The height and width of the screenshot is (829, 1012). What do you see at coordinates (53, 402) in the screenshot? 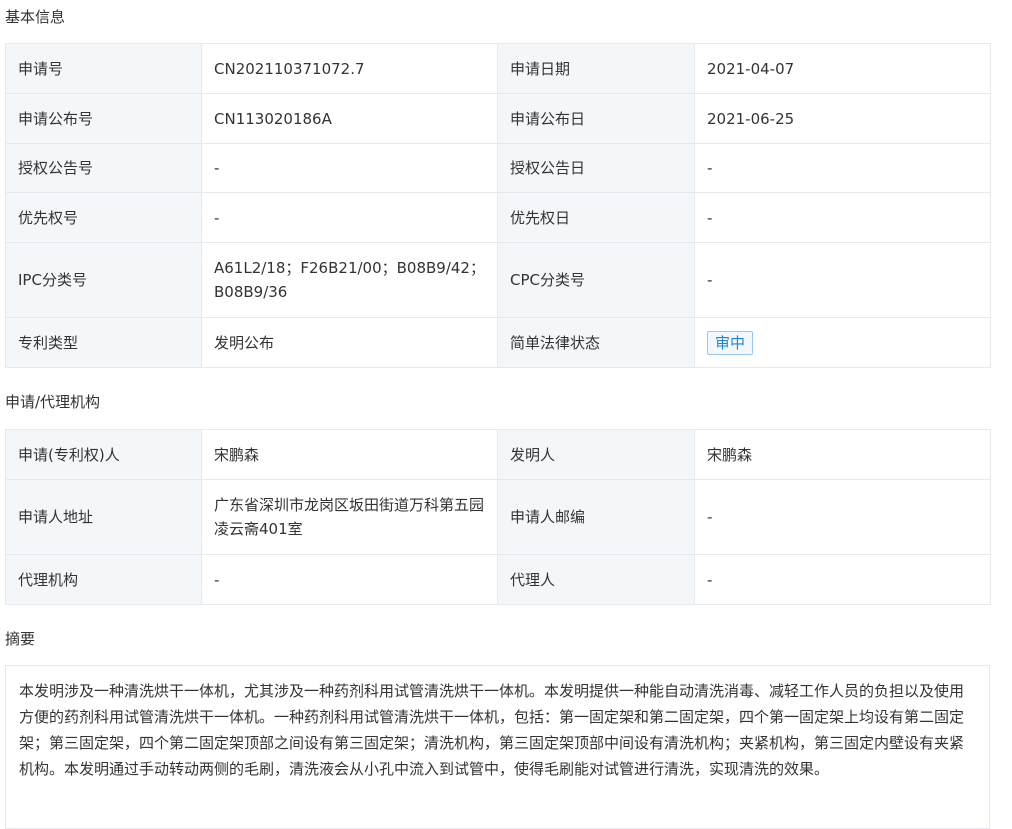
I see `agency-info-title: 申请/代理机构` at bounding box center [53, 402].